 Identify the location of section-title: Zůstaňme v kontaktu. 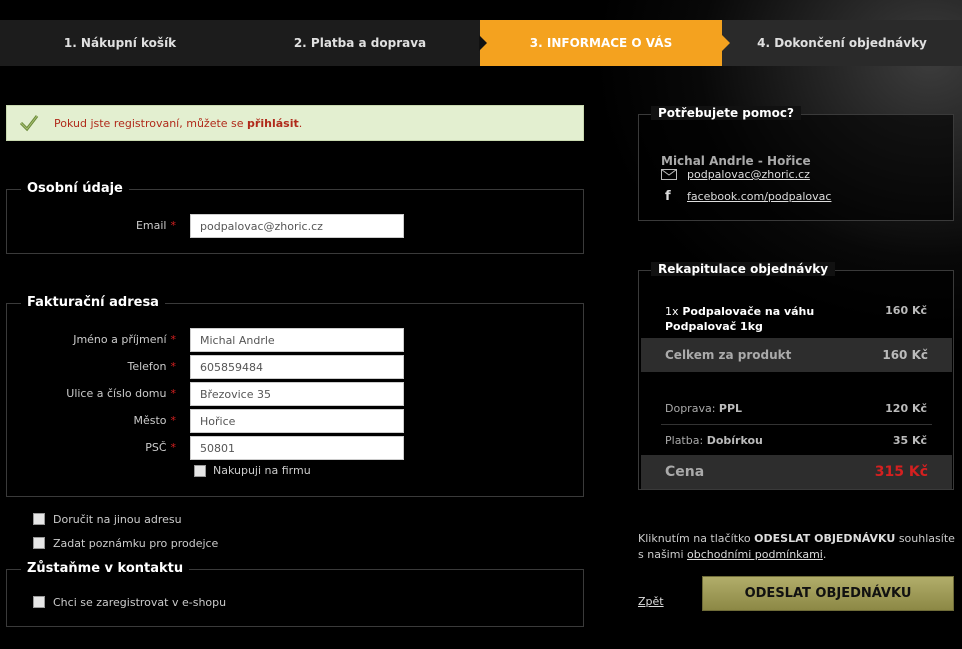
(105, 568).